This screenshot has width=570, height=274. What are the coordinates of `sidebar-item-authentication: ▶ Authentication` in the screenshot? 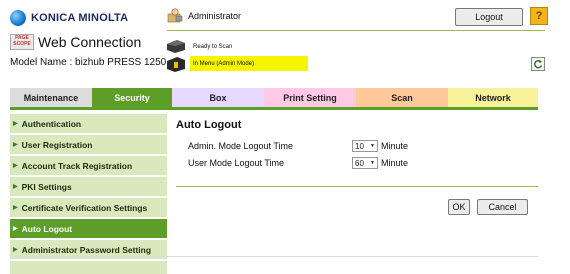 It's located at (88, 124).